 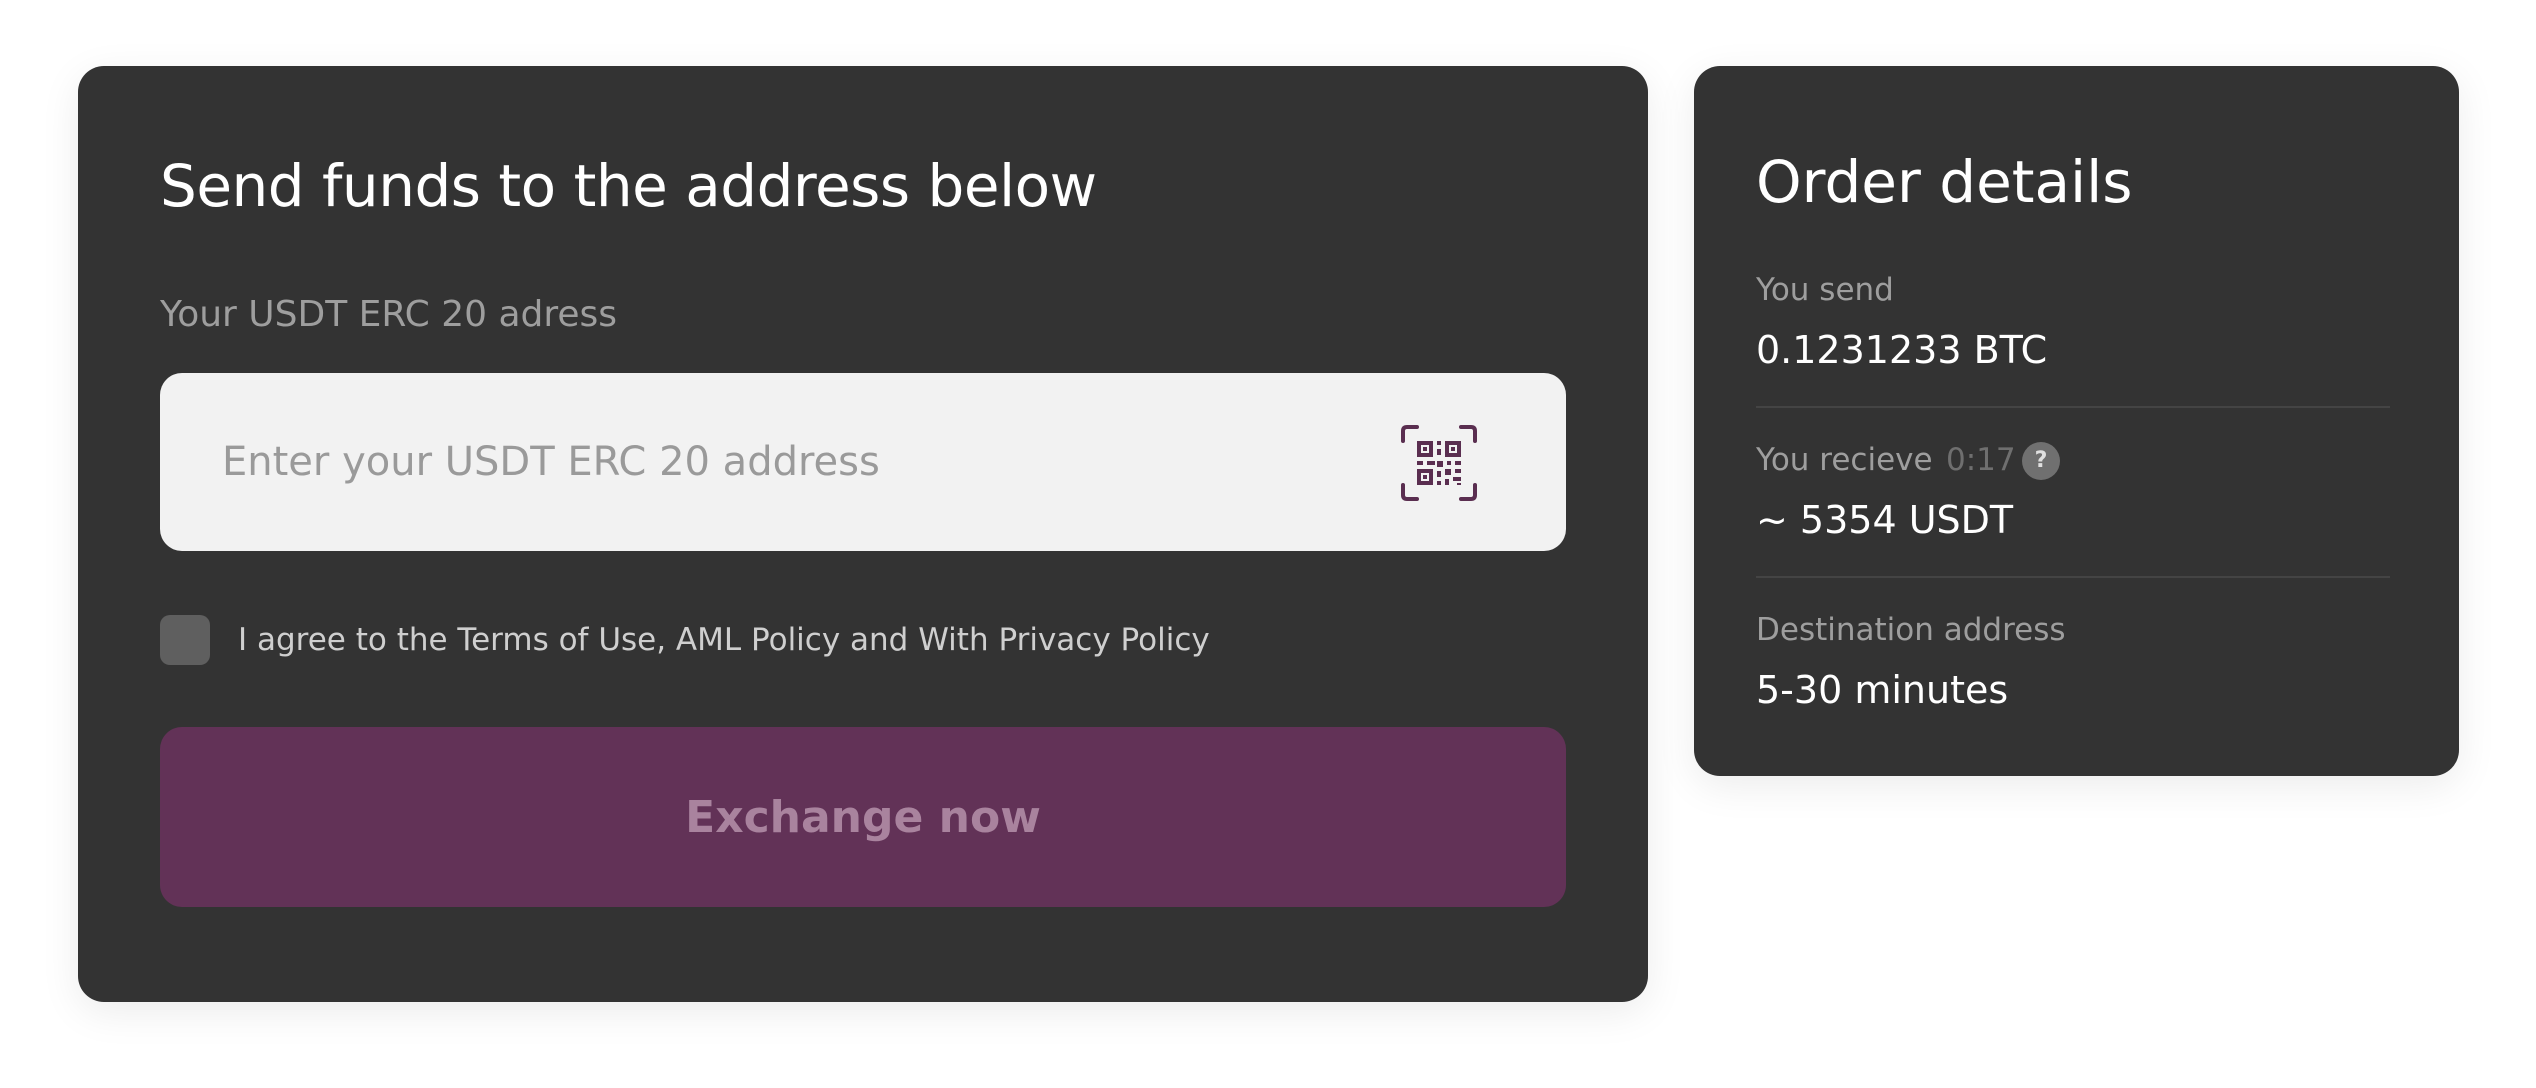 I want to click on address-input-box, so click(x=863, y=462).